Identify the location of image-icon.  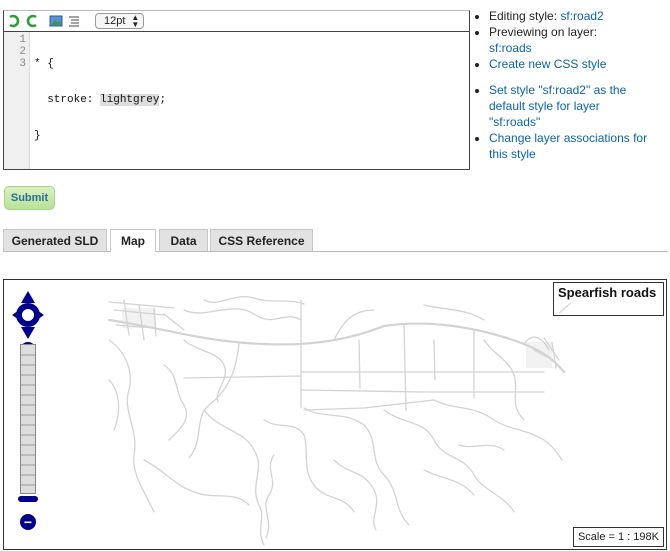
(56, 21).